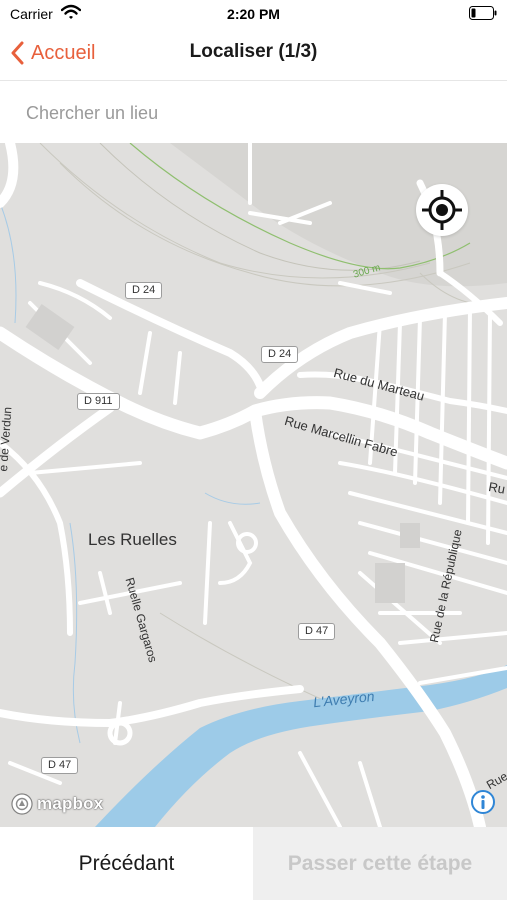 This screenshot has width=507, height=900. I want to click on navigation-bar: Accueil Localiser (1/3), so click(253, 54).